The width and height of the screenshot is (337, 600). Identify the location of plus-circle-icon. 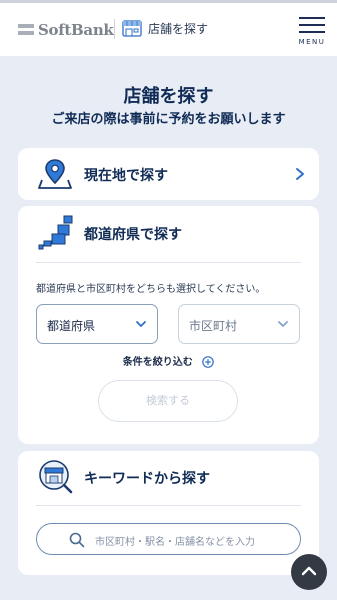
(208, 362).